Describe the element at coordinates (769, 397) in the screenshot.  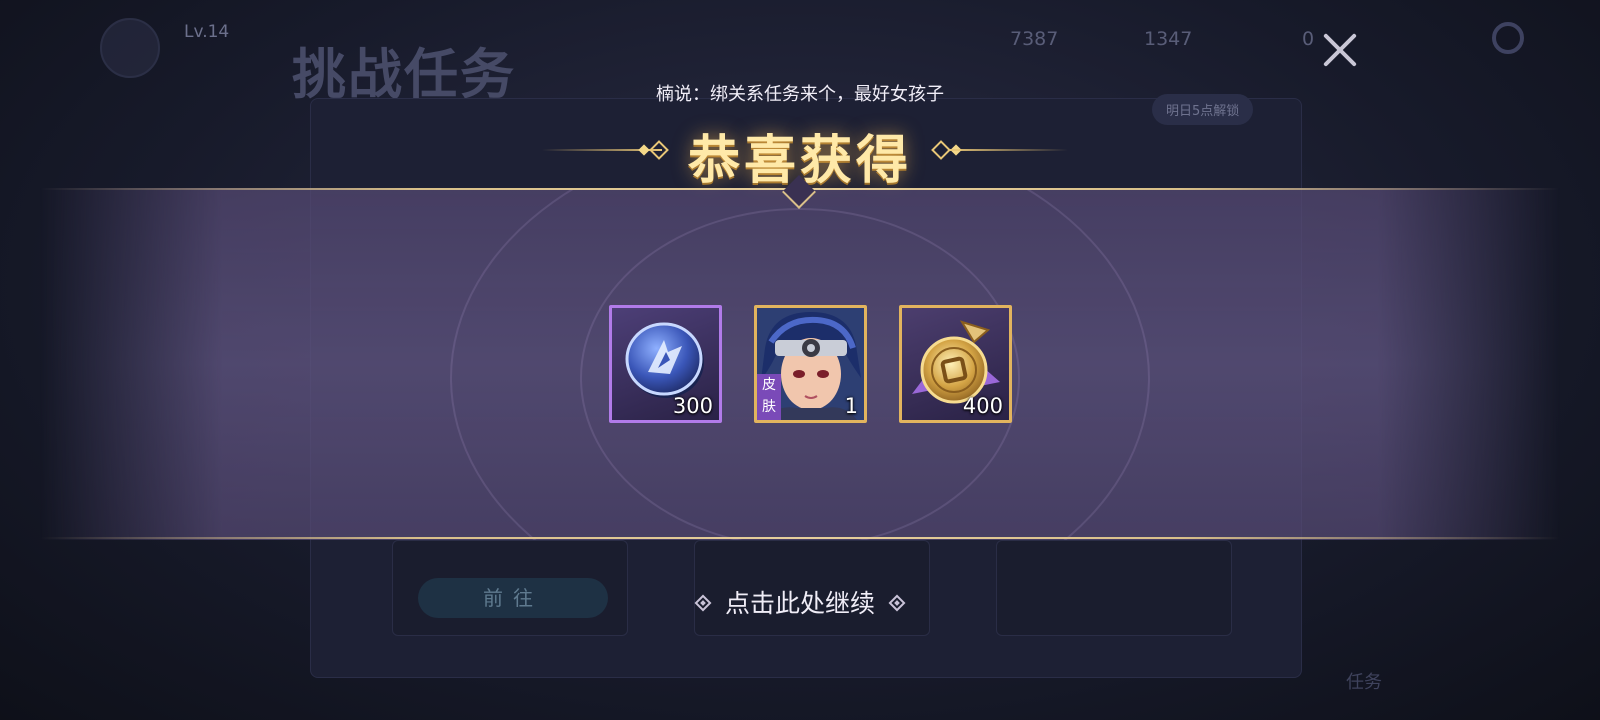
I see `skin-tag: 皮肤` at that location.